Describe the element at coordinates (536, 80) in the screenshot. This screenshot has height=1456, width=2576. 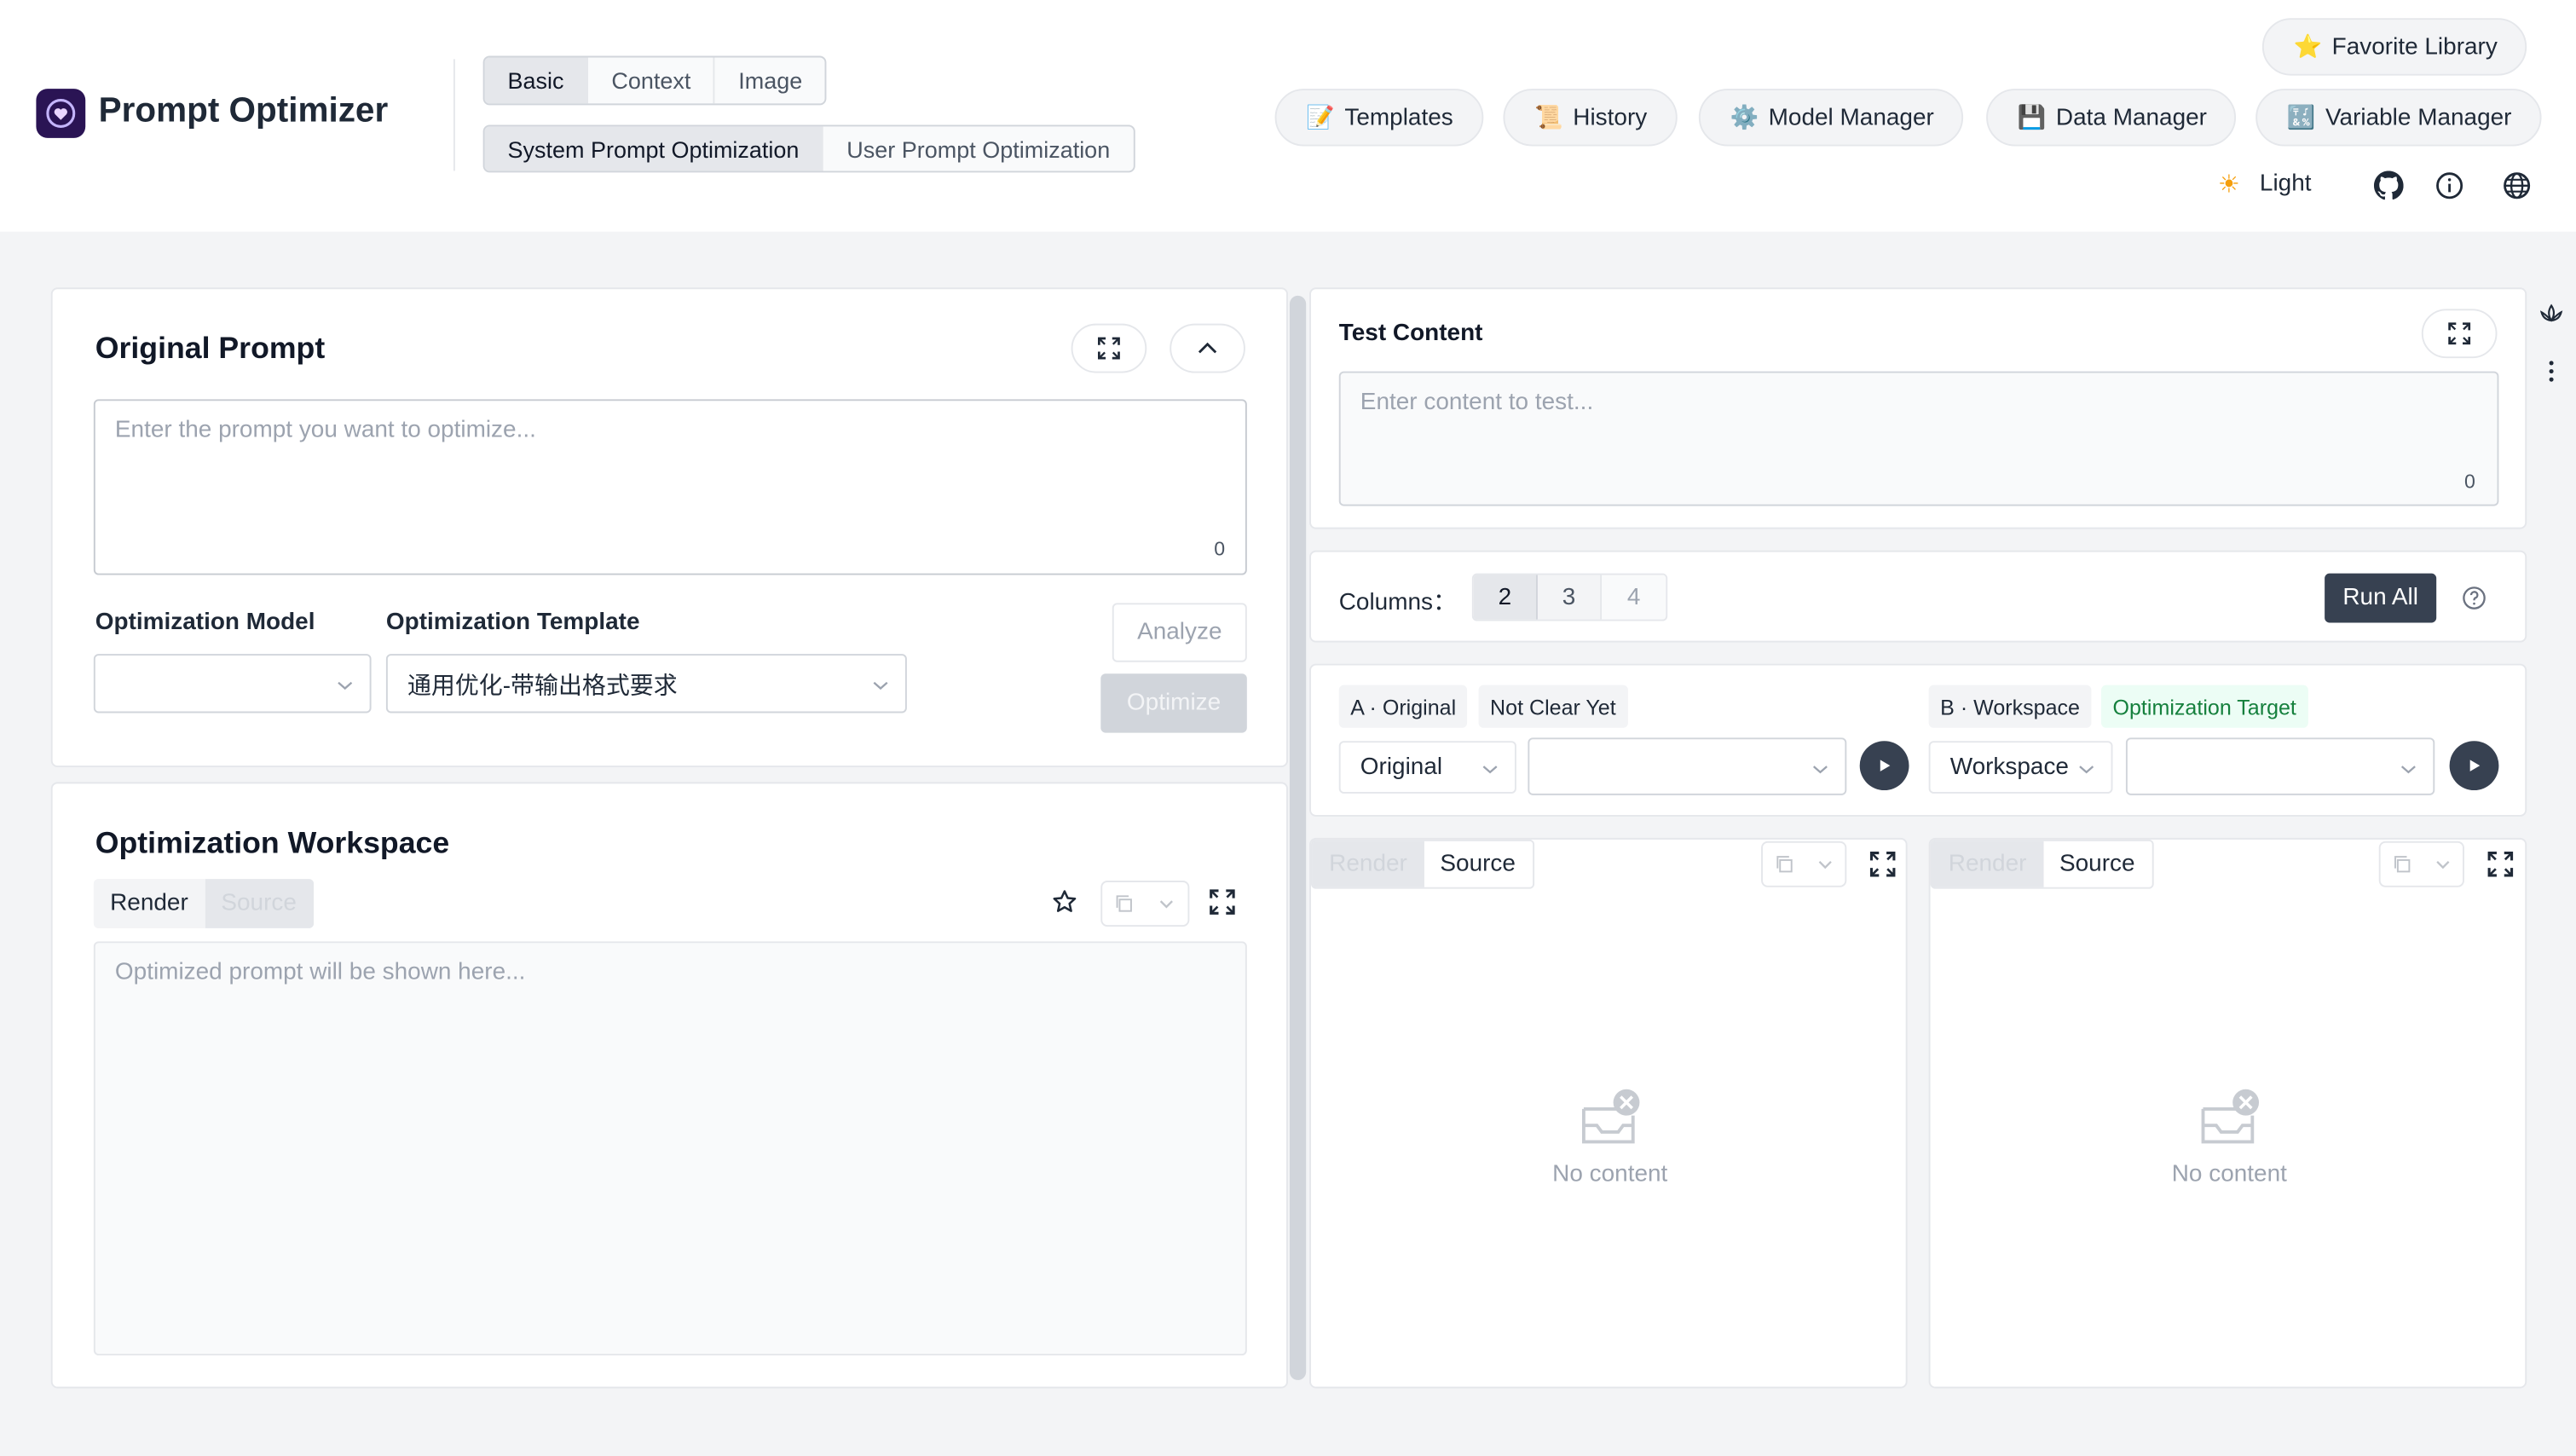
I see `tab-basic: Basic` at that location.